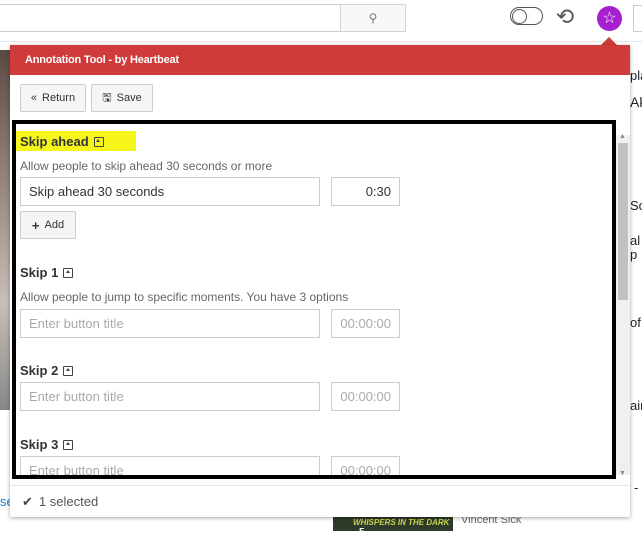 This screenshot has height=538, width=642. Describe the element at coordinates (68, 501) in the screenshot. I see `selected-count: 1 selected` at that location.